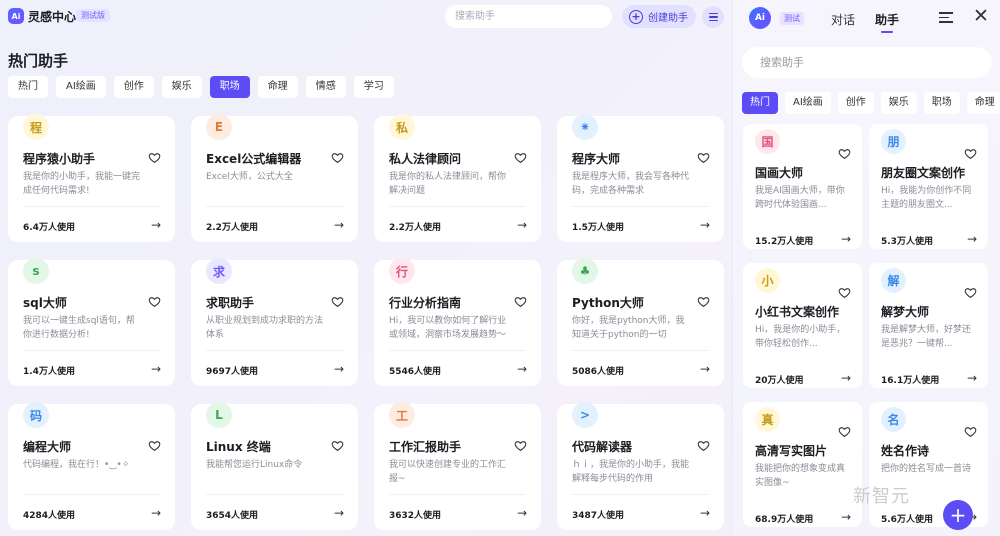 The width and height of the screenshot is (1000, 536). Describe the element at coordinates (52, 17) in the screenshot. I see `app-title: 灵感中心` at that location.